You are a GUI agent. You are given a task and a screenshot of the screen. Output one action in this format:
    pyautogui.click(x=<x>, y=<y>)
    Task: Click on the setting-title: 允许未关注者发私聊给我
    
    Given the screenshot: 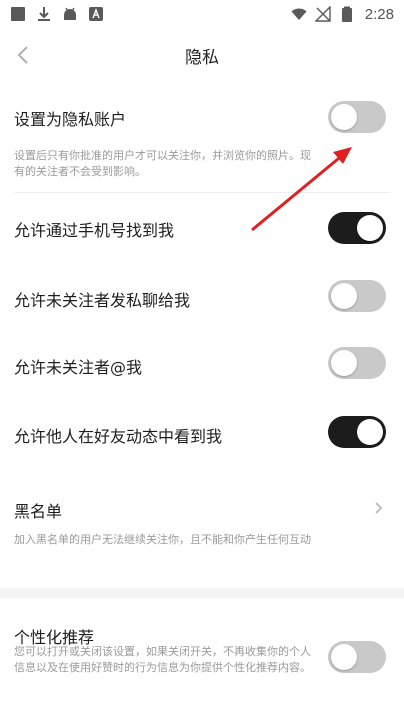 What is the action you would take?
    pyautogui.click(x=102, y=300)
    